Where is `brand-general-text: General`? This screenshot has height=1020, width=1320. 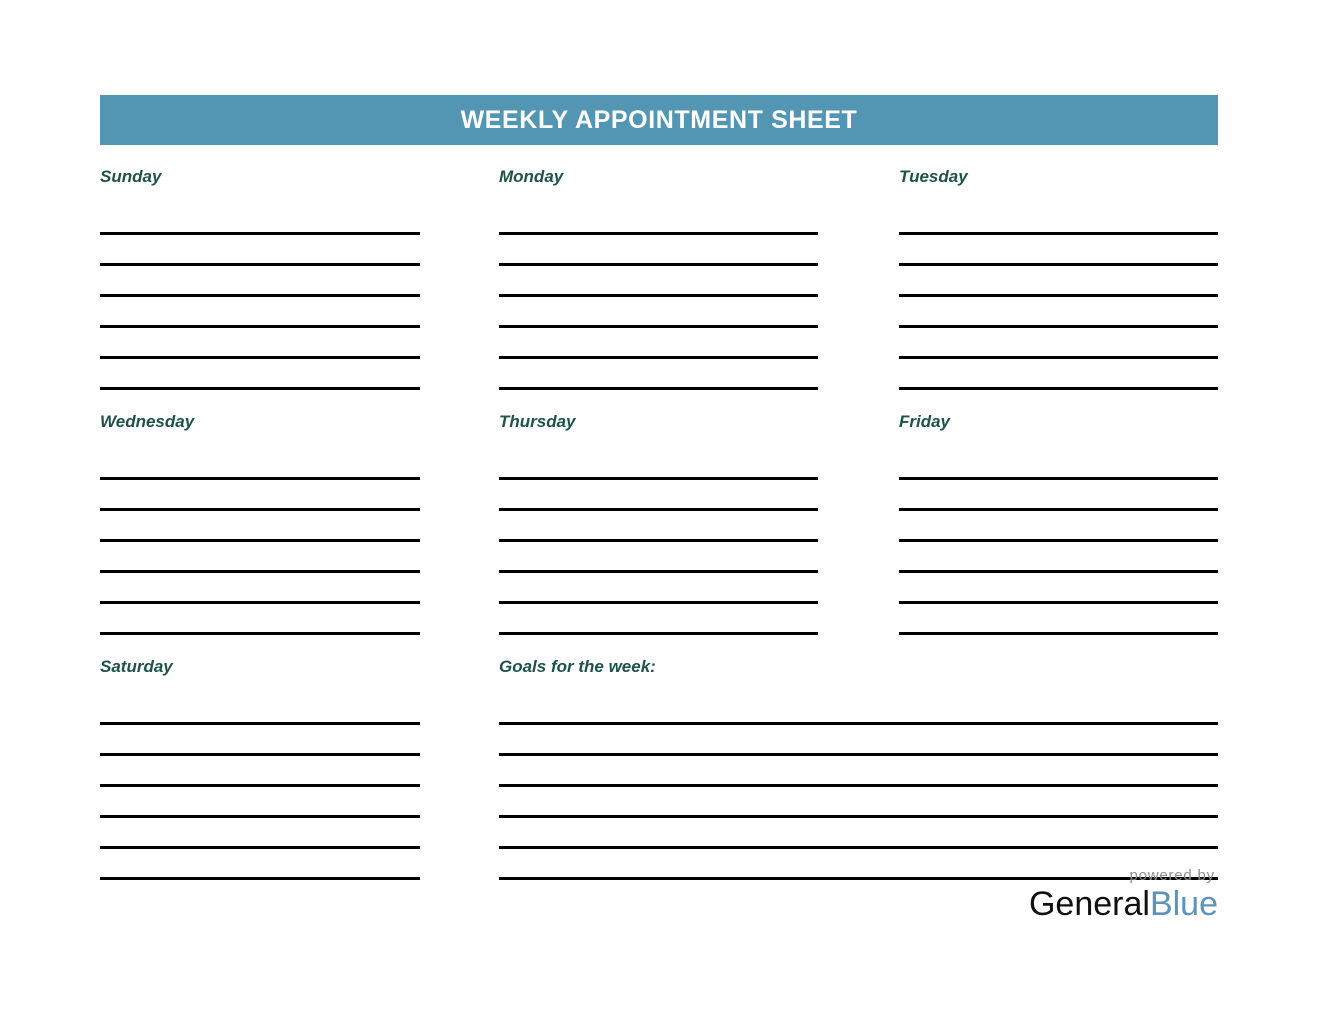 brand-general-text: General is located at coordinates (1089, 904).